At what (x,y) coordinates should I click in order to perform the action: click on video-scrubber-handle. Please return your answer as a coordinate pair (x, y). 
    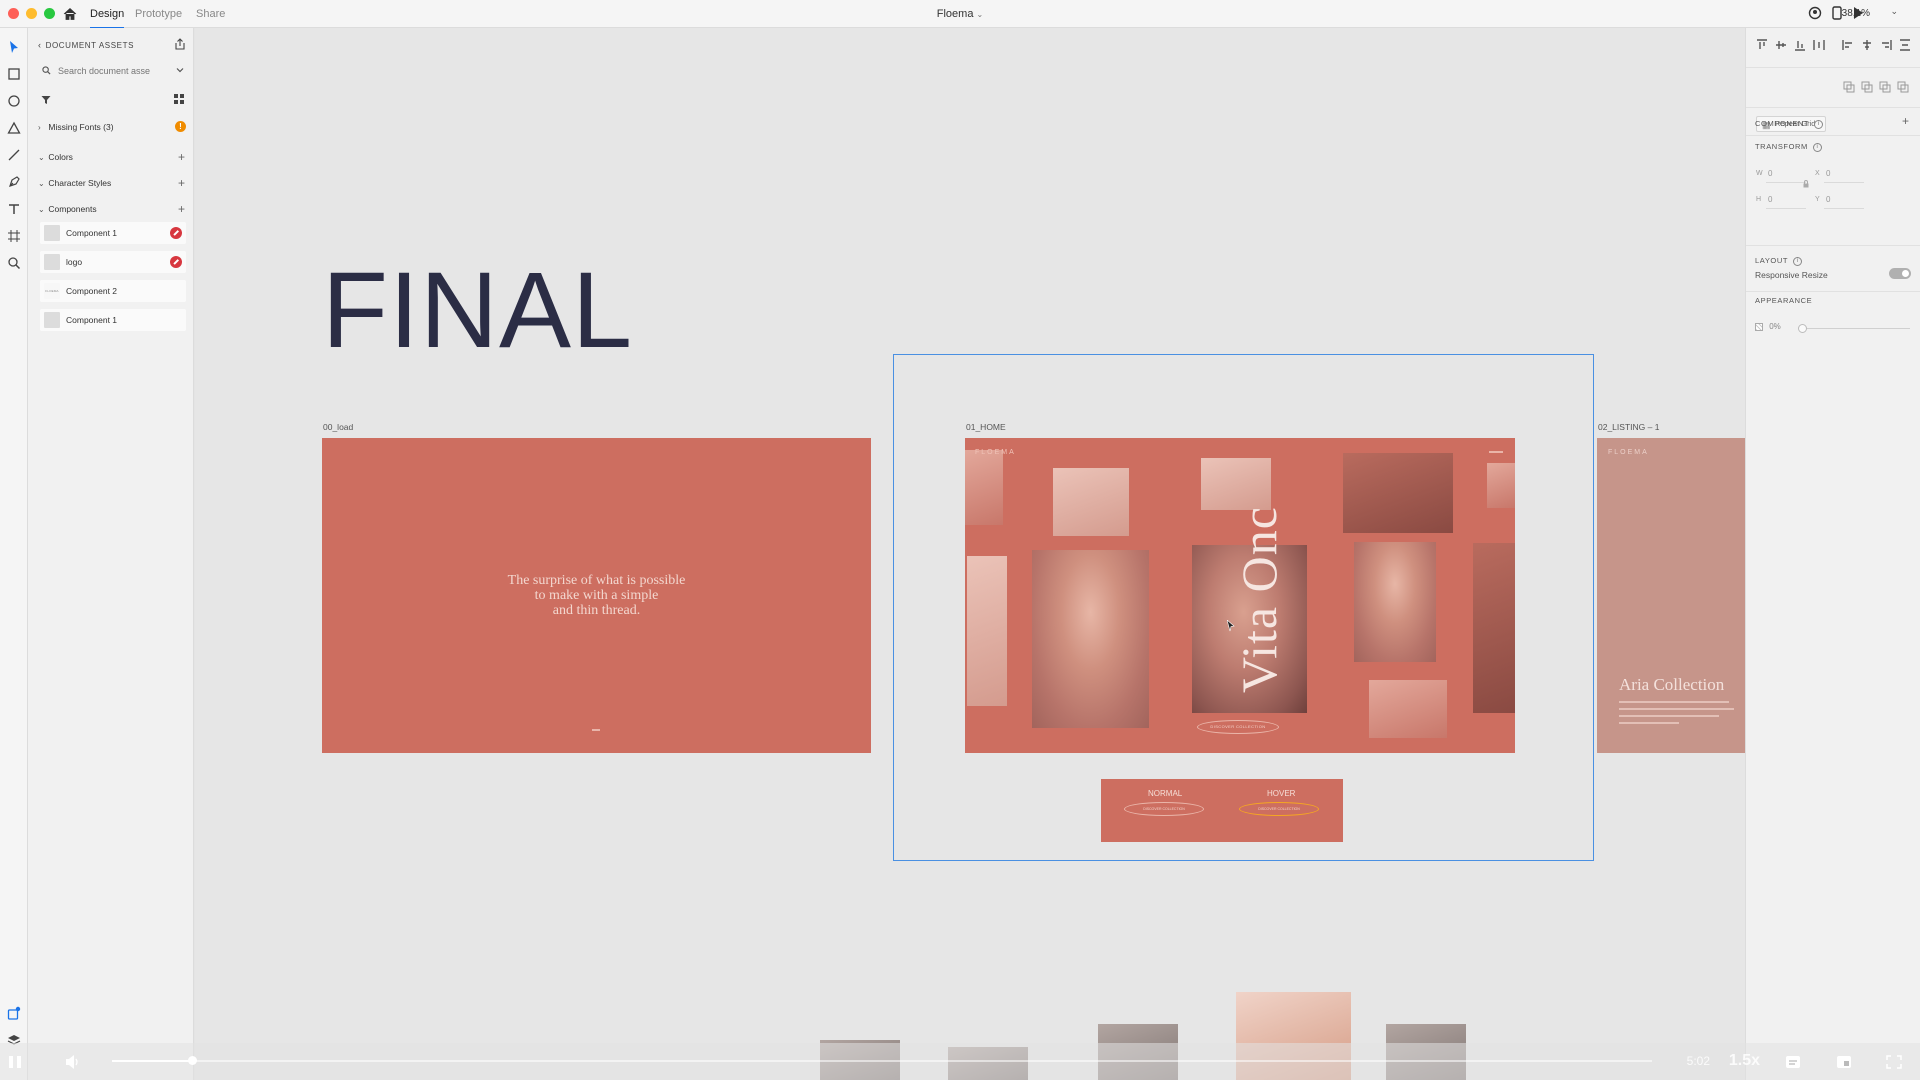
    Looking at the image, I should click on (192, 1060).